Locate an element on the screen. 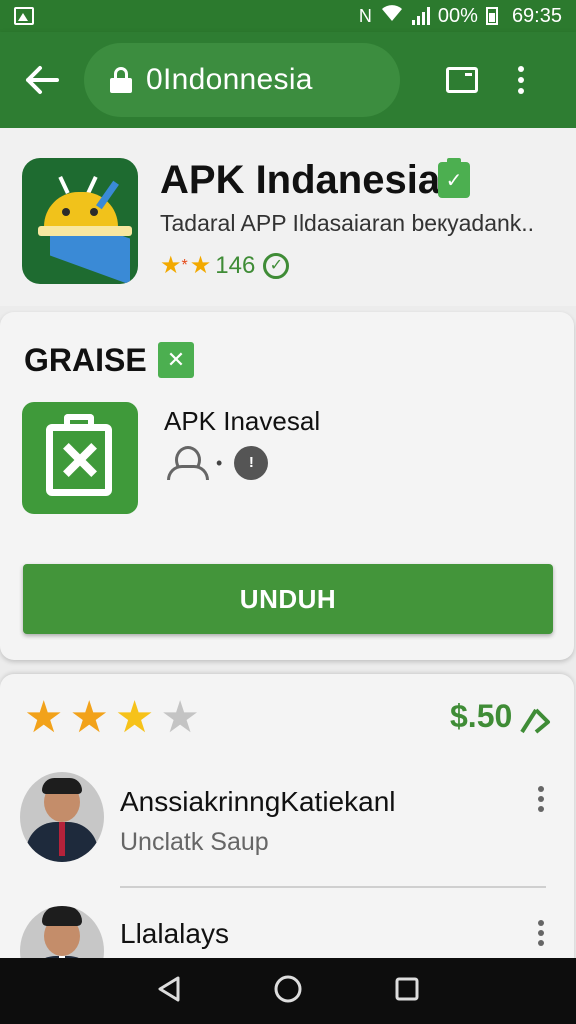  arrow-left-icon is located at coordinates (42, 80).